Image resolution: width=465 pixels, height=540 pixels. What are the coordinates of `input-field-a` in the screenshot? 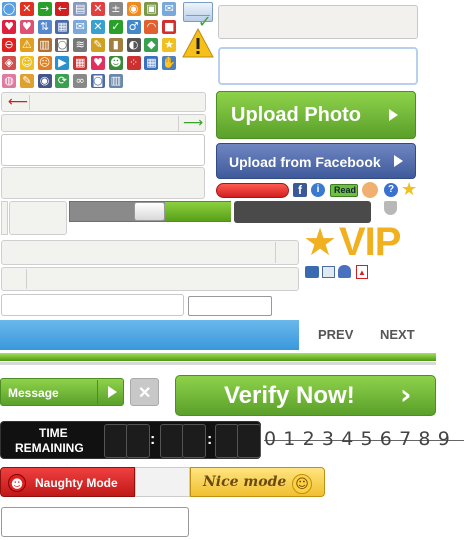 It's located at (92, 305).